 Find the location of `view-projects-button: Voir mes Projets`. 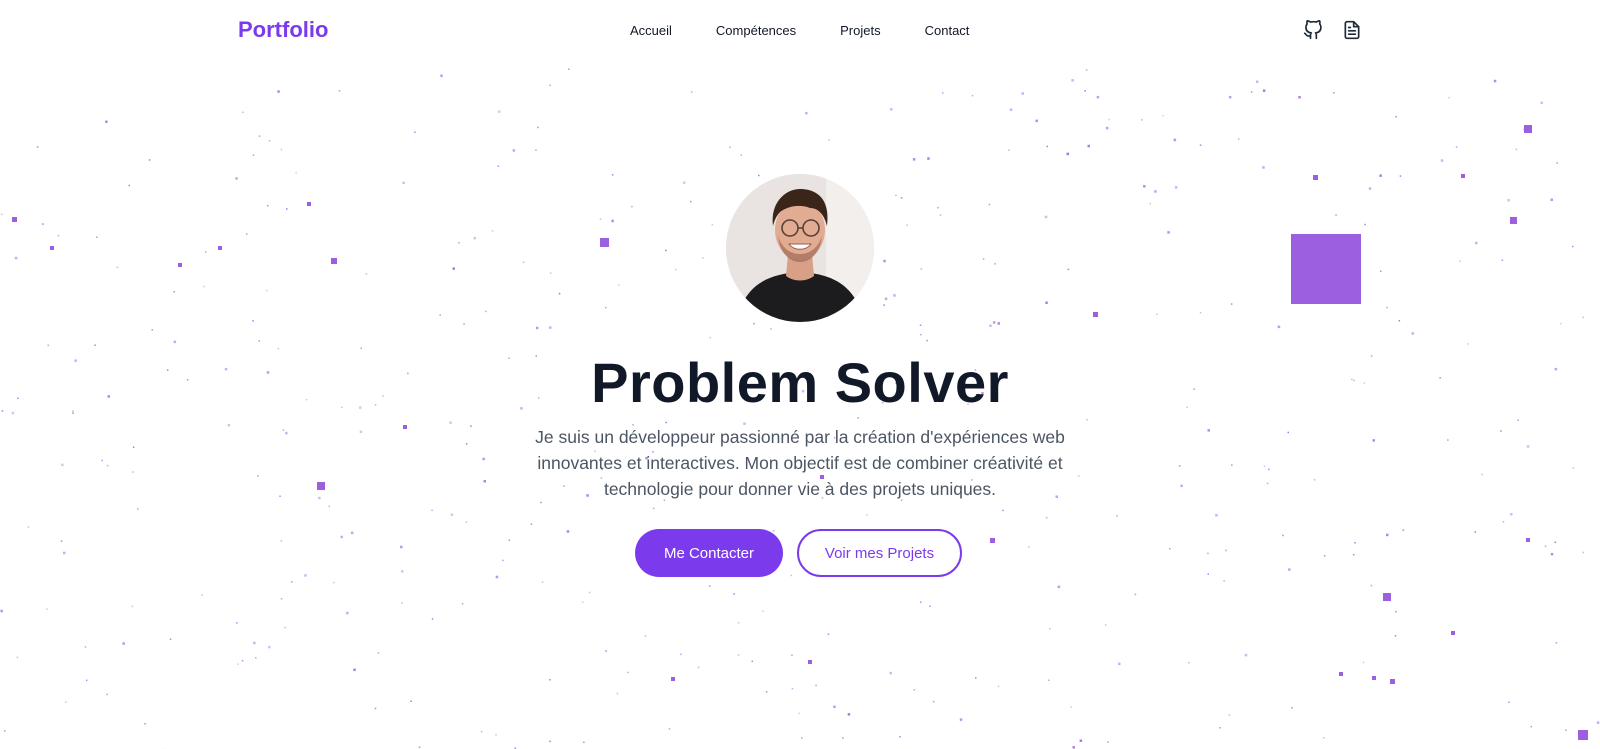

view-projects-button: Voir mes Projets is located at coordinates (879, 553).